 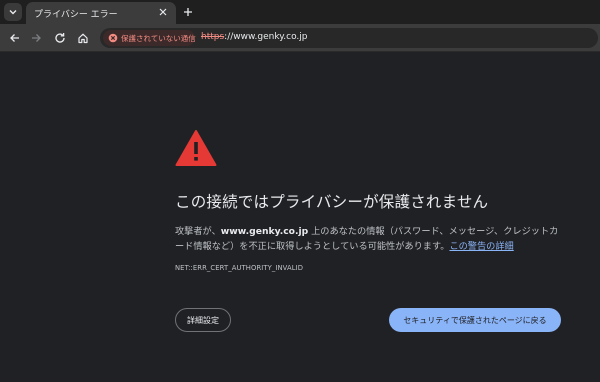 I want to click on tab-privacy-error: プライバシー エラー, so click(x=101, y=13).